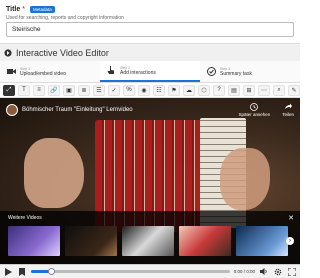 Image resolution: width=320 pixels, height=278 pixels. I want to click on play-icon, so click(8, 271).